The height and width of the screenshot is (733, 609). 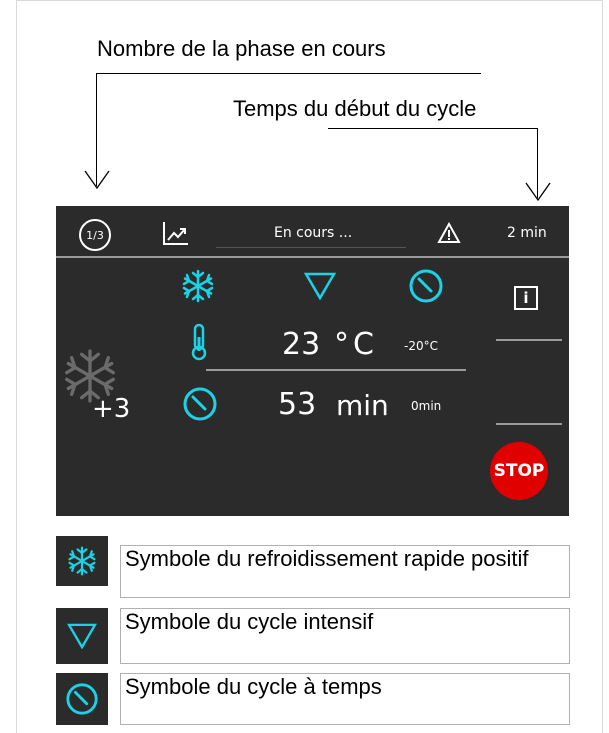 What do you see at coordinates (200, 404) in the screenshot?
I see `timer-icon` at bounding box center [200, 404].